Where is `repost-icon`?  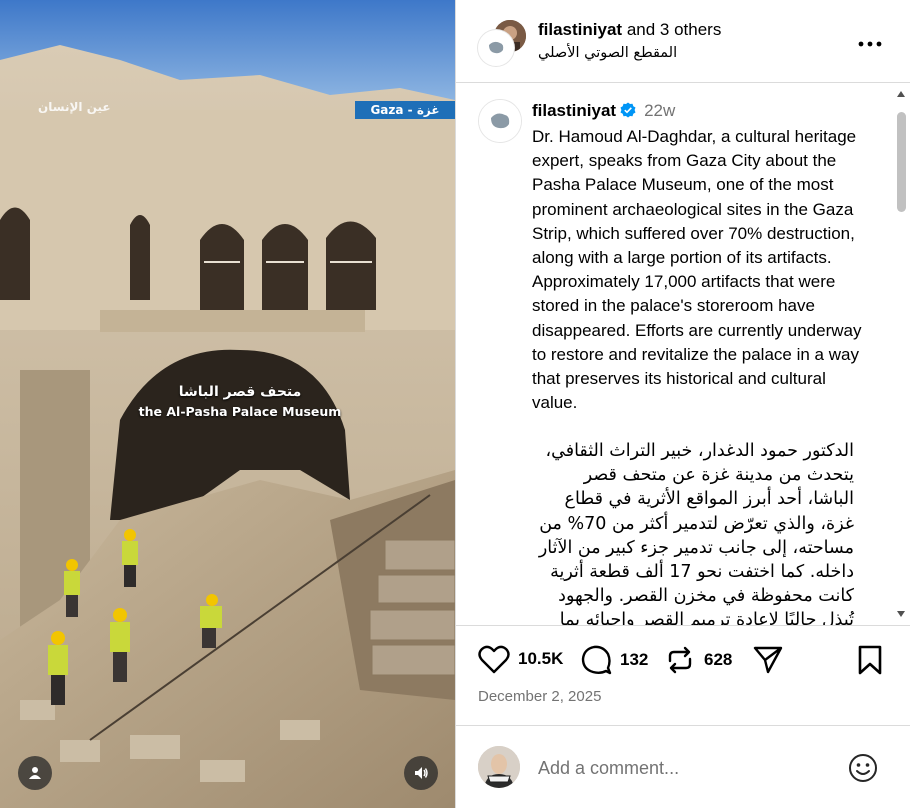 repost-icon is located at coordinates (680, 660).